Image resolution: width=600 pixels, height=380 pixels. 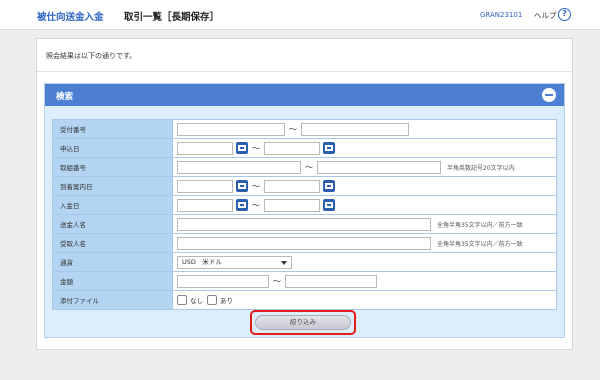 What do you see at coordinates (304, 262) in the screenshot?
I see `form-row-currency: 通貨 USD 米ドル` at bounding box center [304, 262].